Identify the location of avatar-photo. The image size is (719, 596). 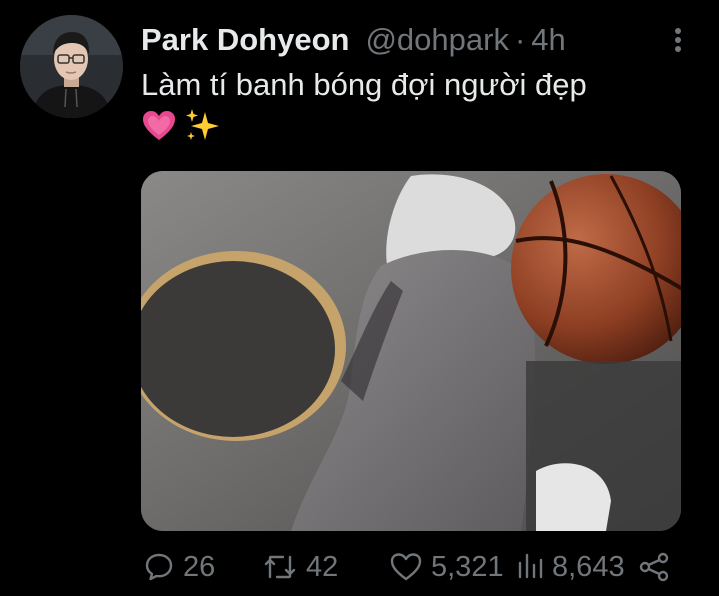
(71, 66).